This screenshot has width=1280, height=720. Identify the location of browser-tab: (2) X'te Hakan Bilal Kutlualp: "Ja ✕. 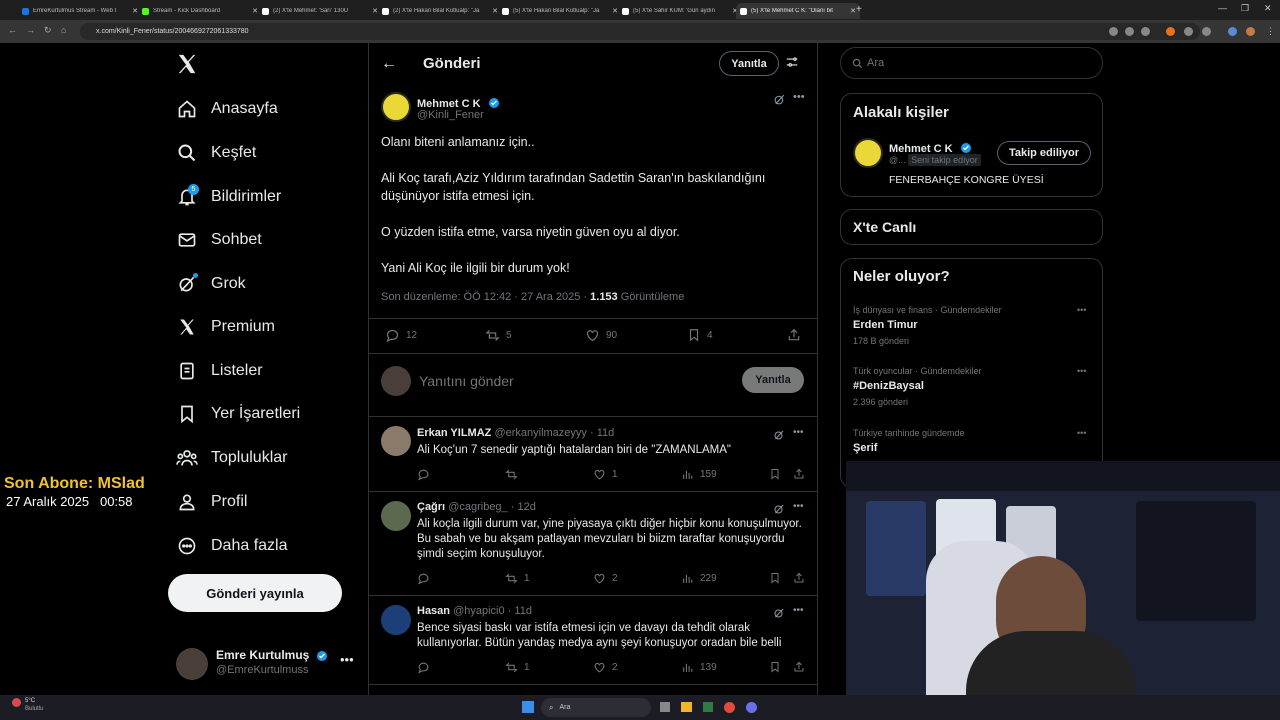
(440, 11).